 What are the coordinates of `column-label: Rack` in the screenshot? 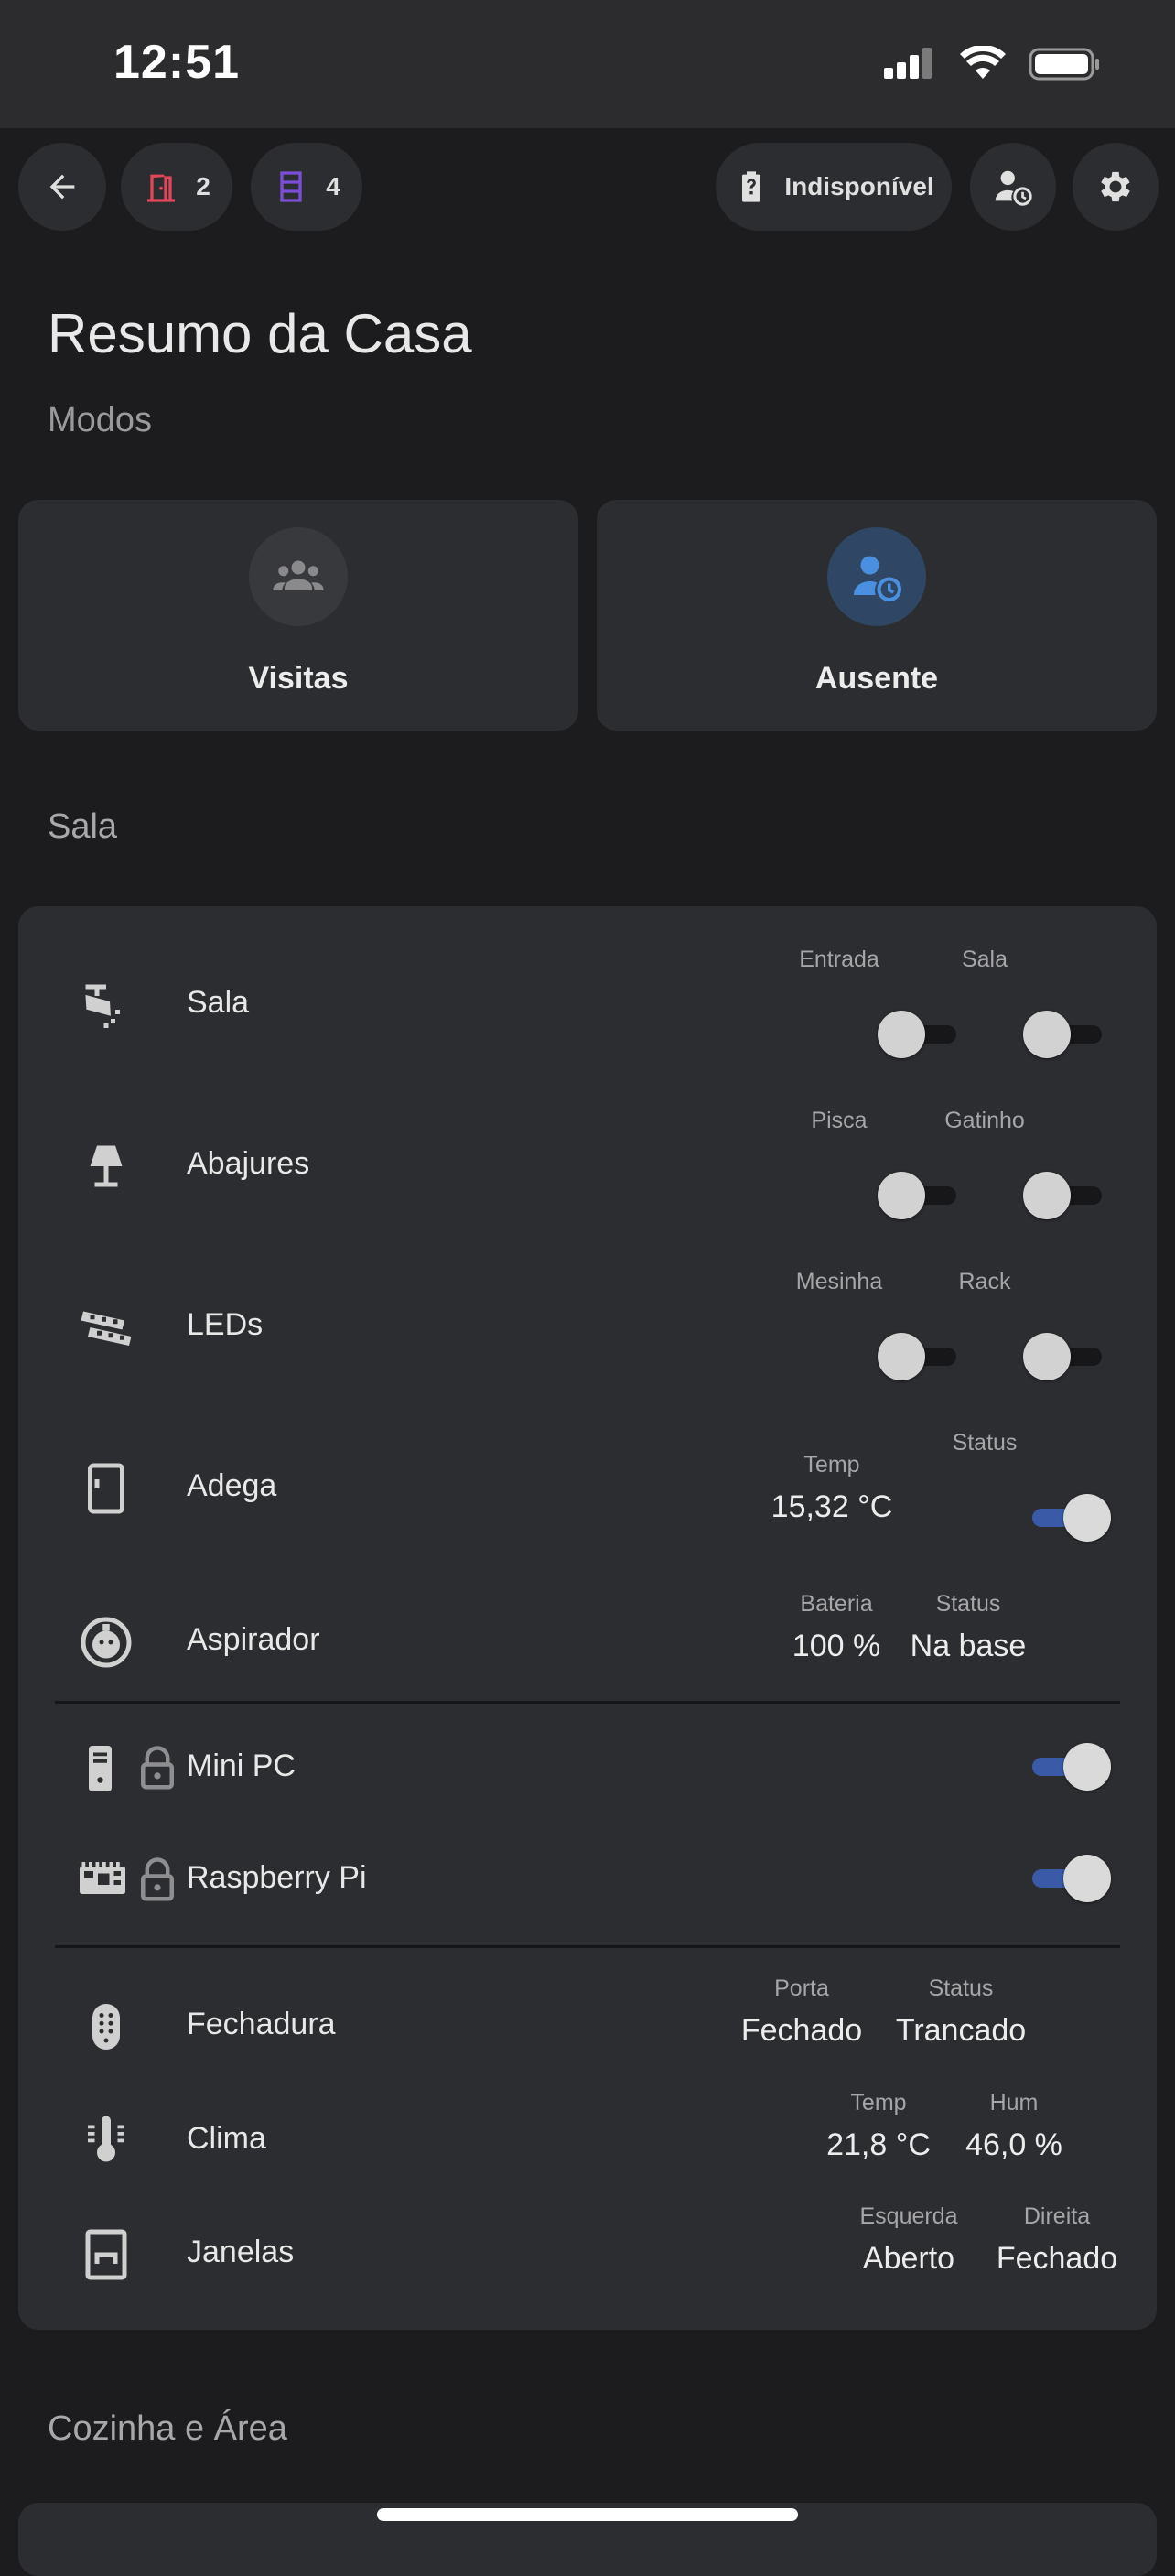 It's located at (984, 1282).